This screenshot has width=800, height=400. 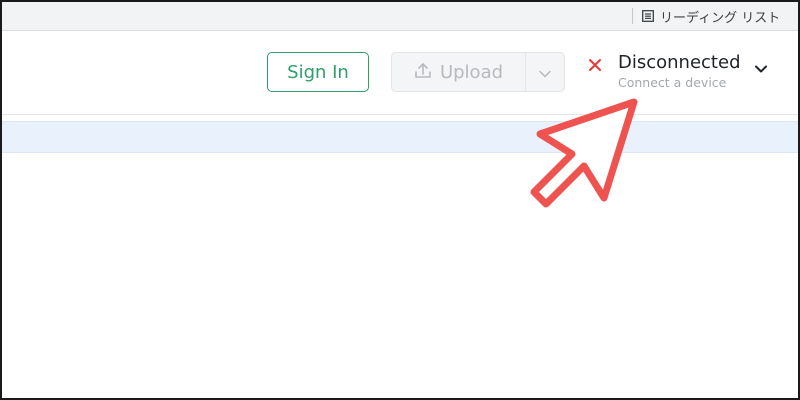 I want to click on reading-list-button: リーディング リスト, so click(x=711, y=16).